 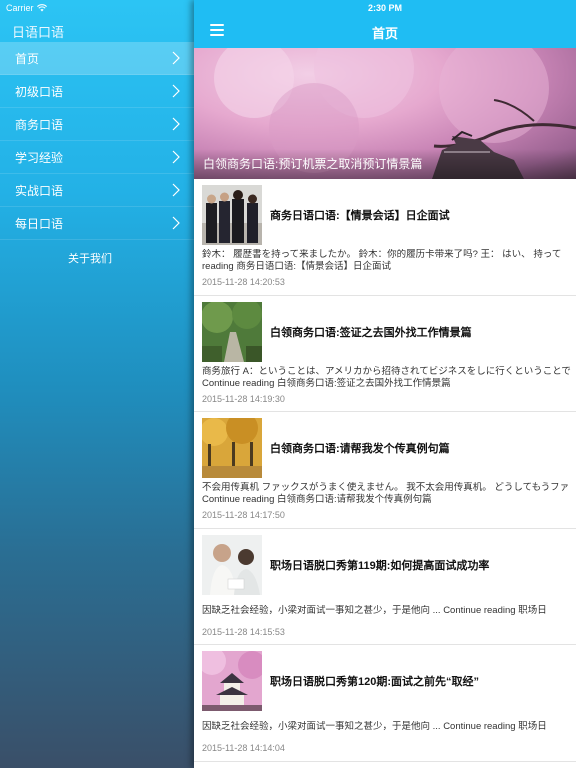 What do you see at coordinates (384, 8) in the screenshot?
I see `status-time: 2:30 PM` at bounding box center [384, 8].